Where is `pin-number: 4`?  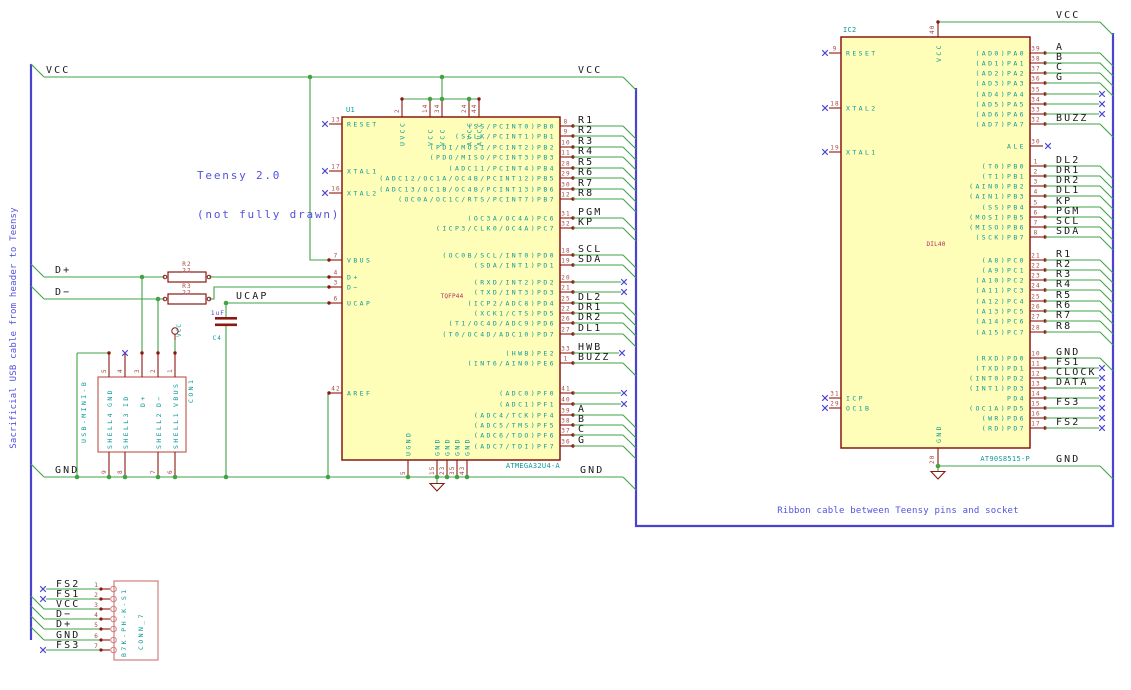
pin-number: 4 is located at coordinates (1036, 192).